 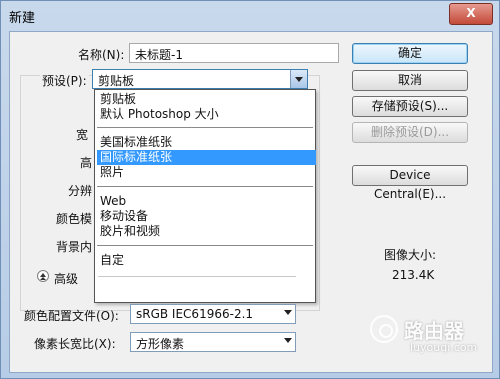 What do you see at coordinates (206, 157) in the screenshot?
I see `menu-item-intl-paper: 国际标准纸张` at bounding box center [206, 157].